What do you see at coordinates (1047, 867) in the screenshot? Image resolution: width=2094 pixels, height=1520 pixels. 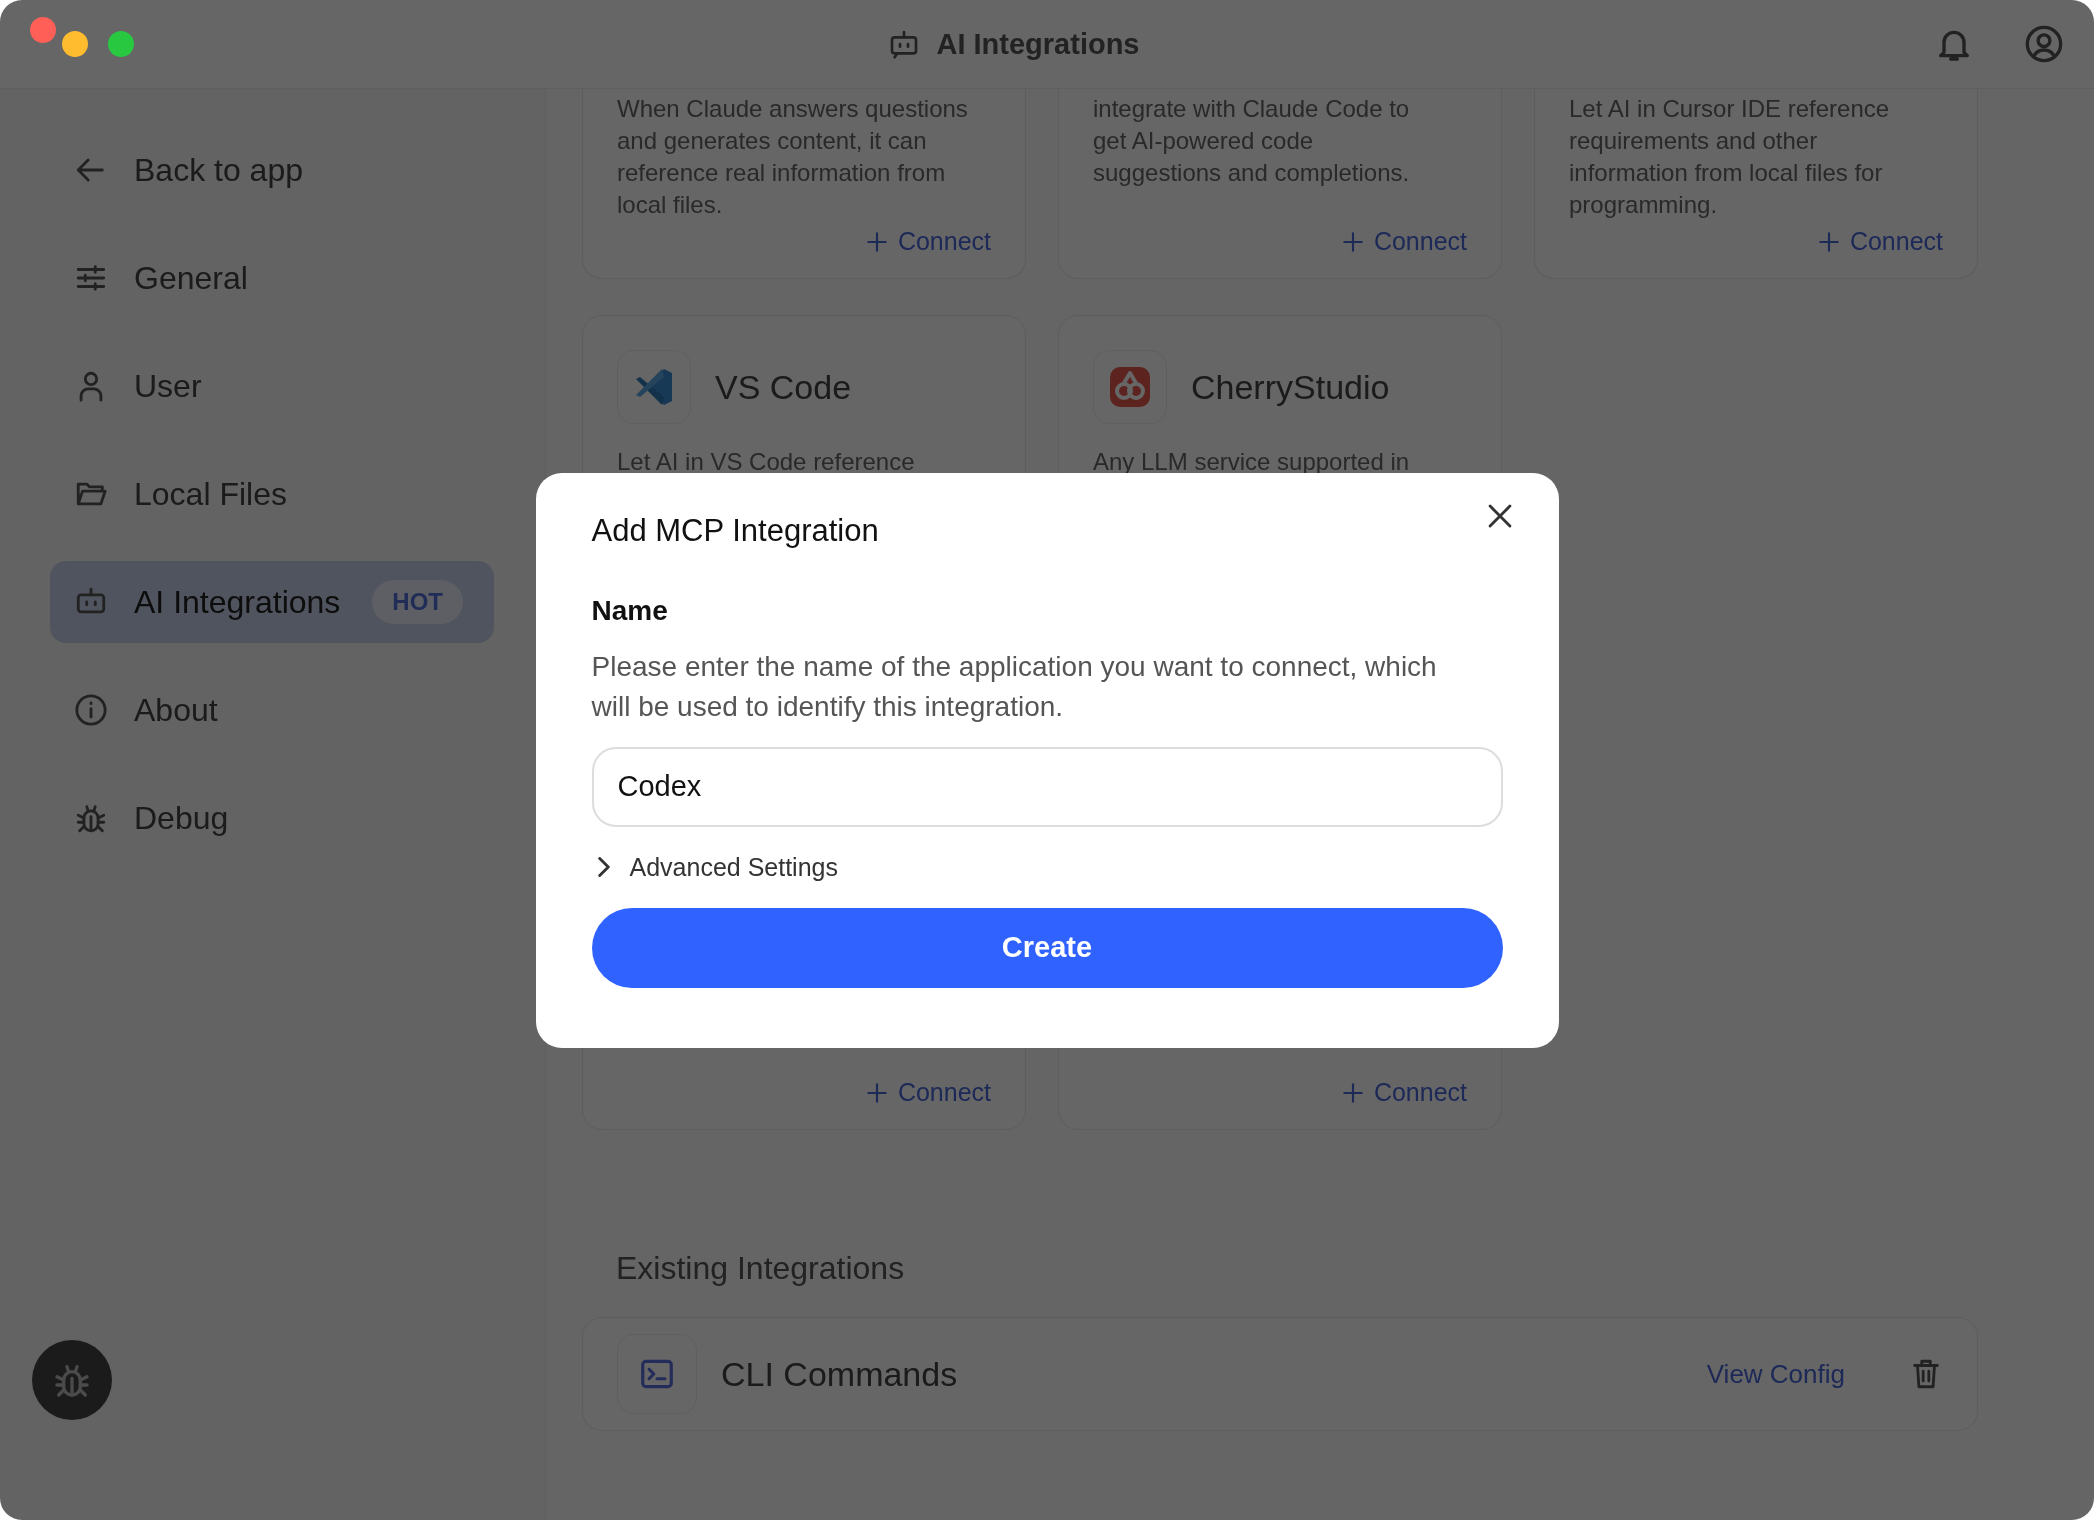 I see `advanced-settings-toggle: Advanced Settings` at bounding box center [1047, 867].